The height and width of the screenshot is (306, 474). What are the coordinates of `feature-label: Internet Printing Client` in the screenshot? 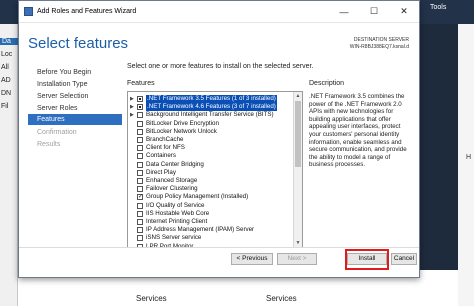 It's located at (177, 221).